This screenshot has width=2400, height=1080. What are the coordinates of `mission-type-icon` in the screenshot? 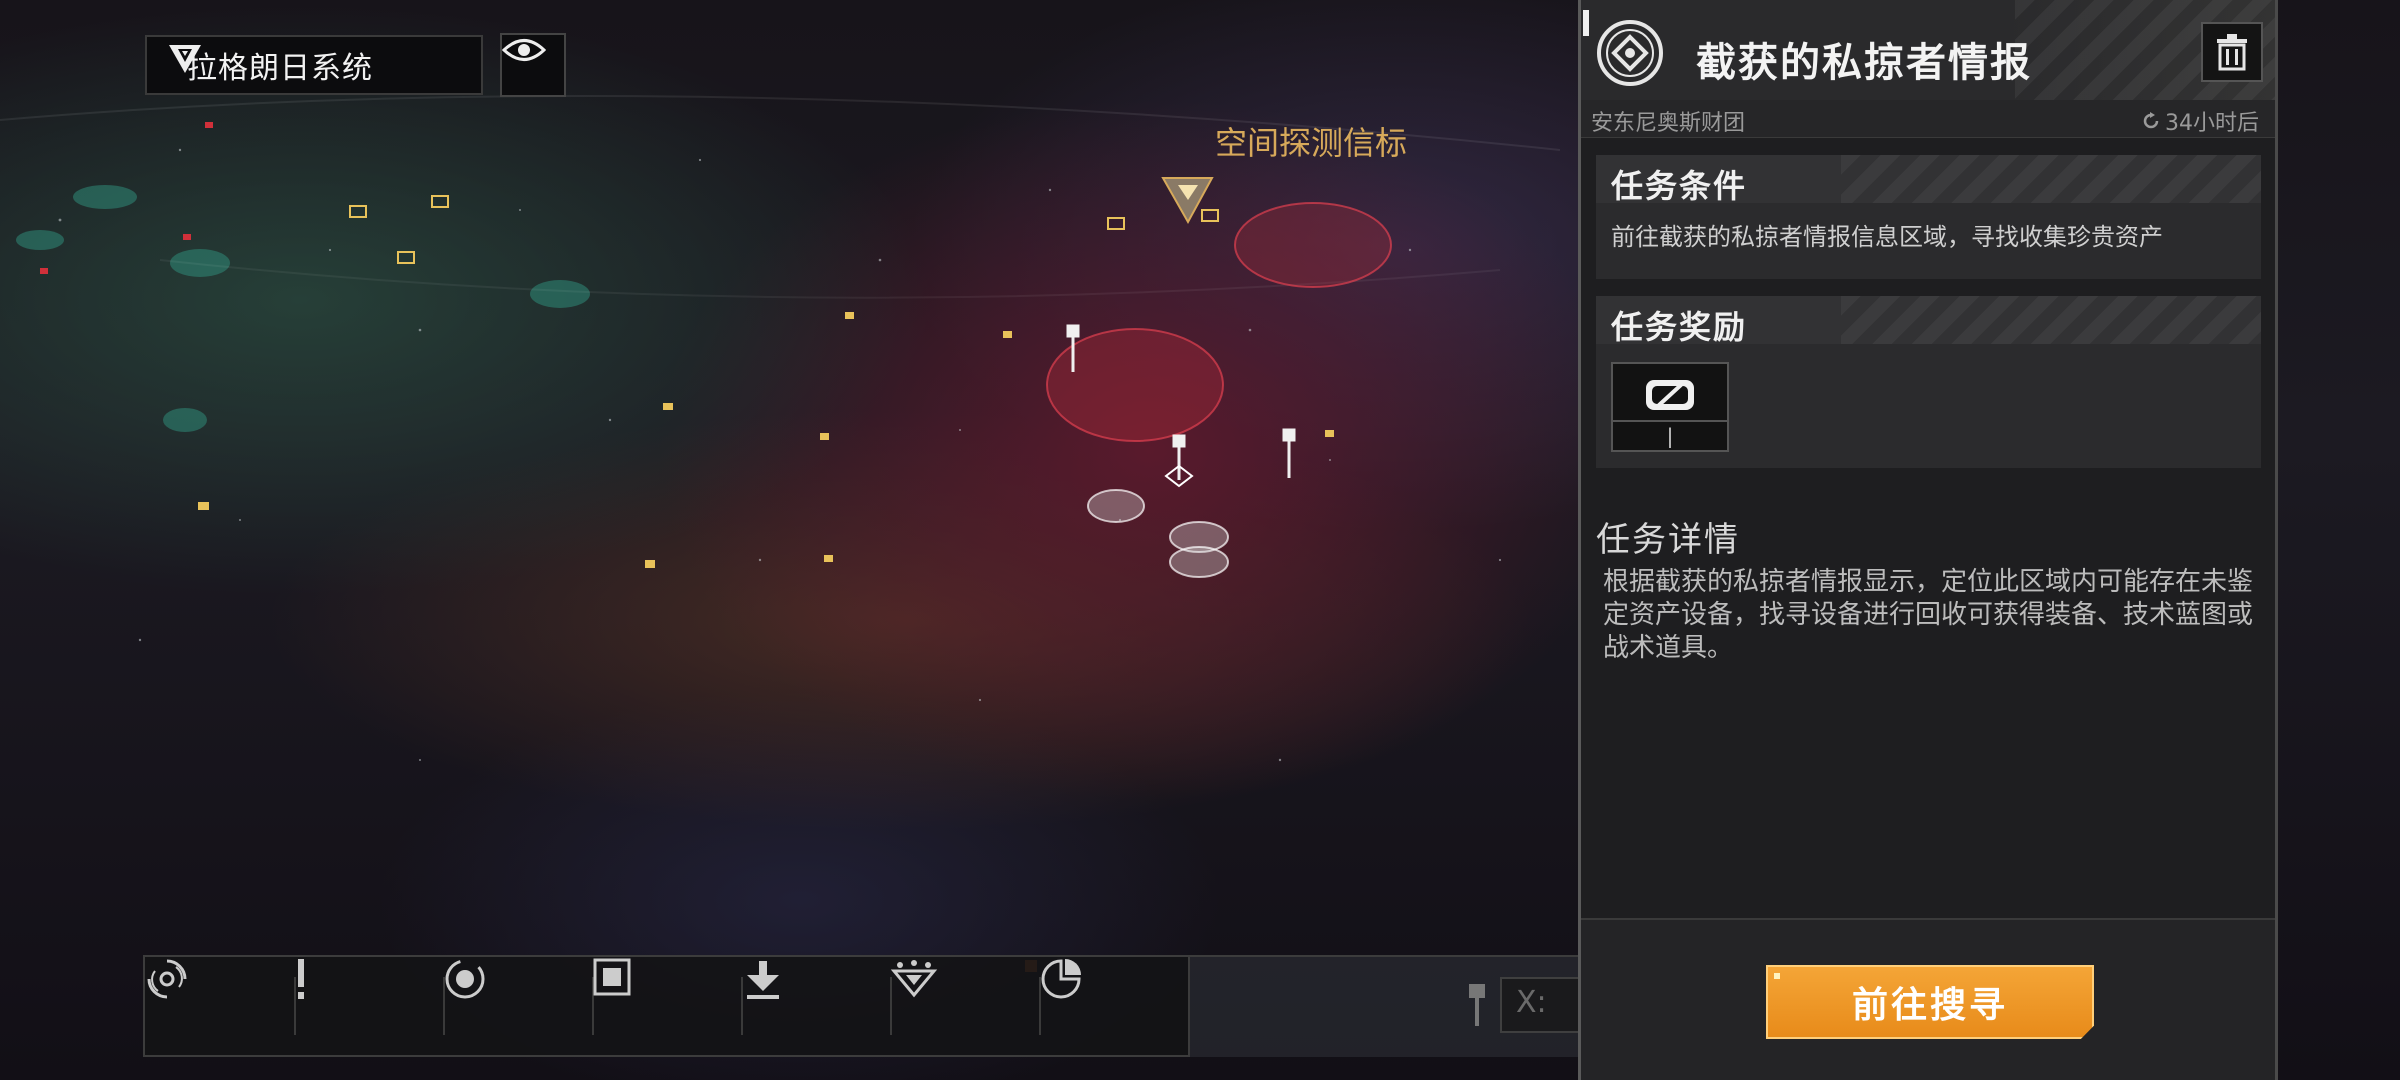 It's located at (1630, 53).